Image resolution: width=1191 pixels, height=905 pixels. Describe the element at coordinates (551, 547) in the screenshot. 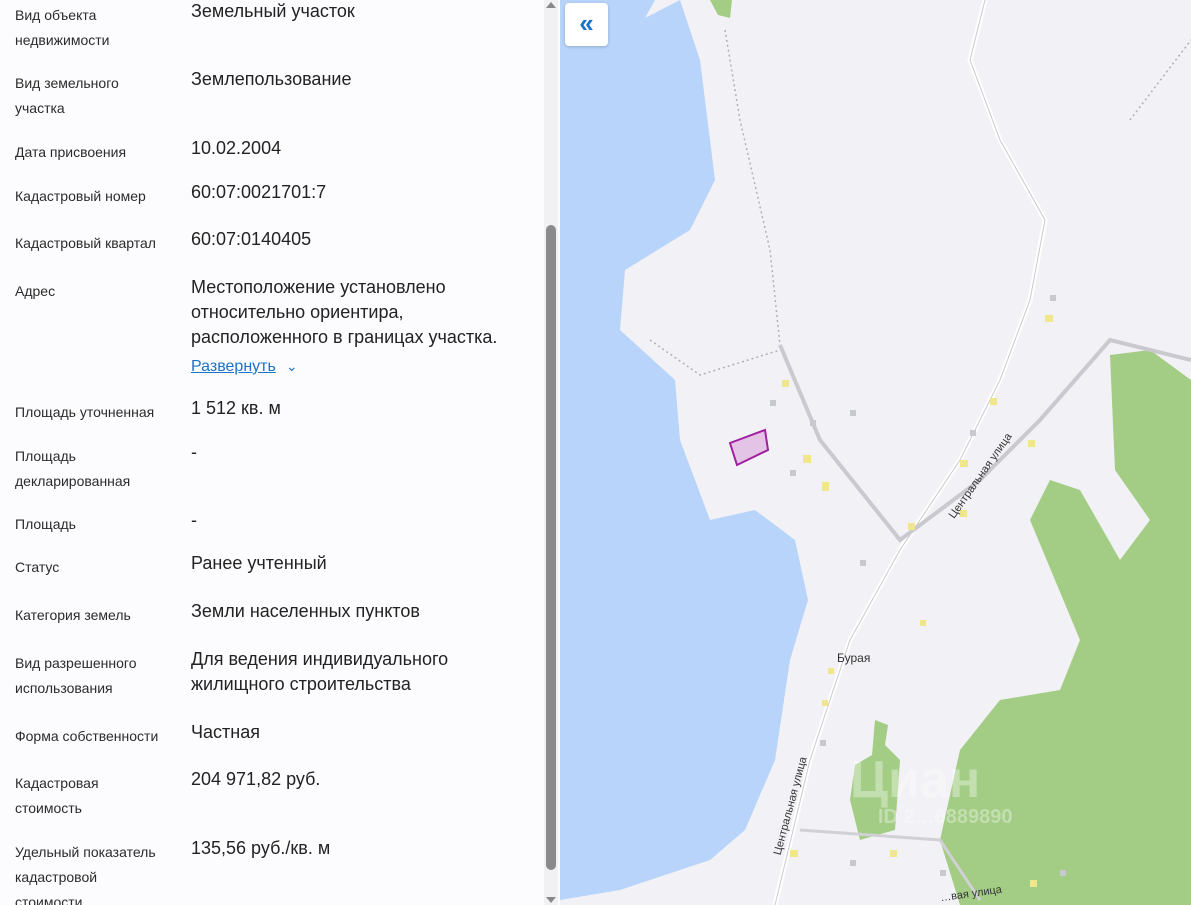

I see `scrollbar-thumb` at that location.